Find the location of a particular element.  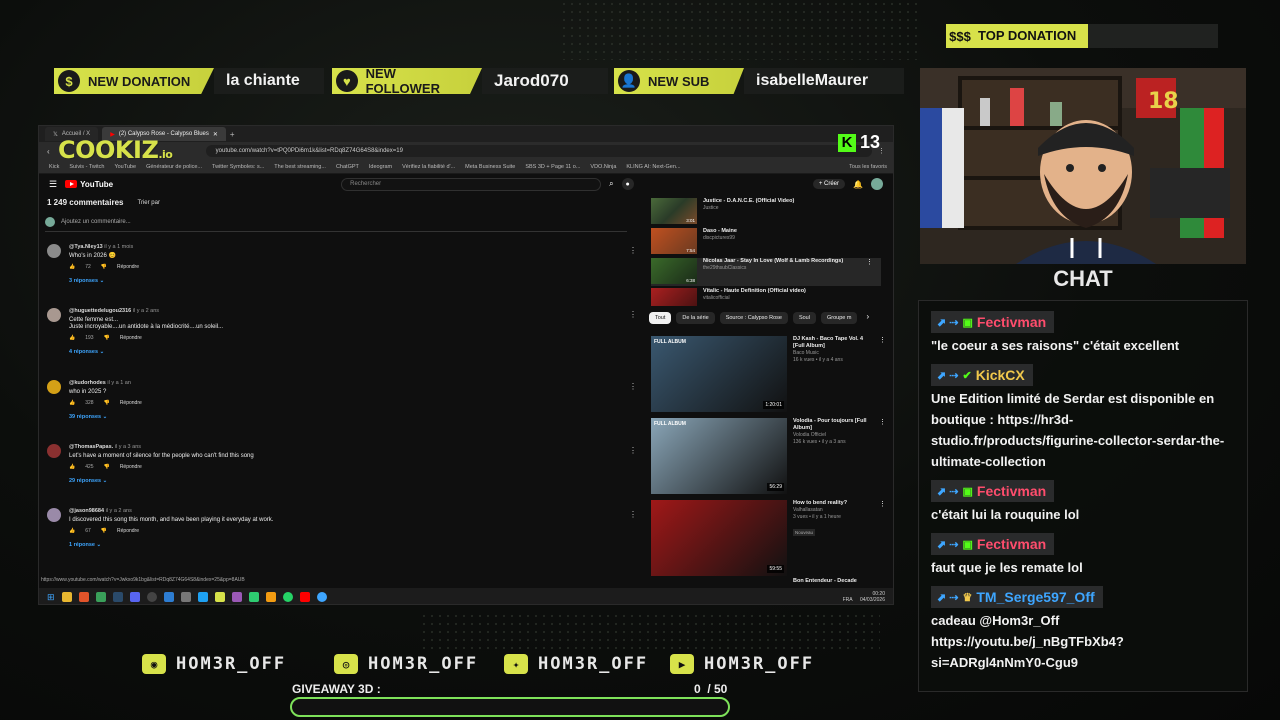

chip-source: Source : Calypso Rose is located at coordinates (753, 318).